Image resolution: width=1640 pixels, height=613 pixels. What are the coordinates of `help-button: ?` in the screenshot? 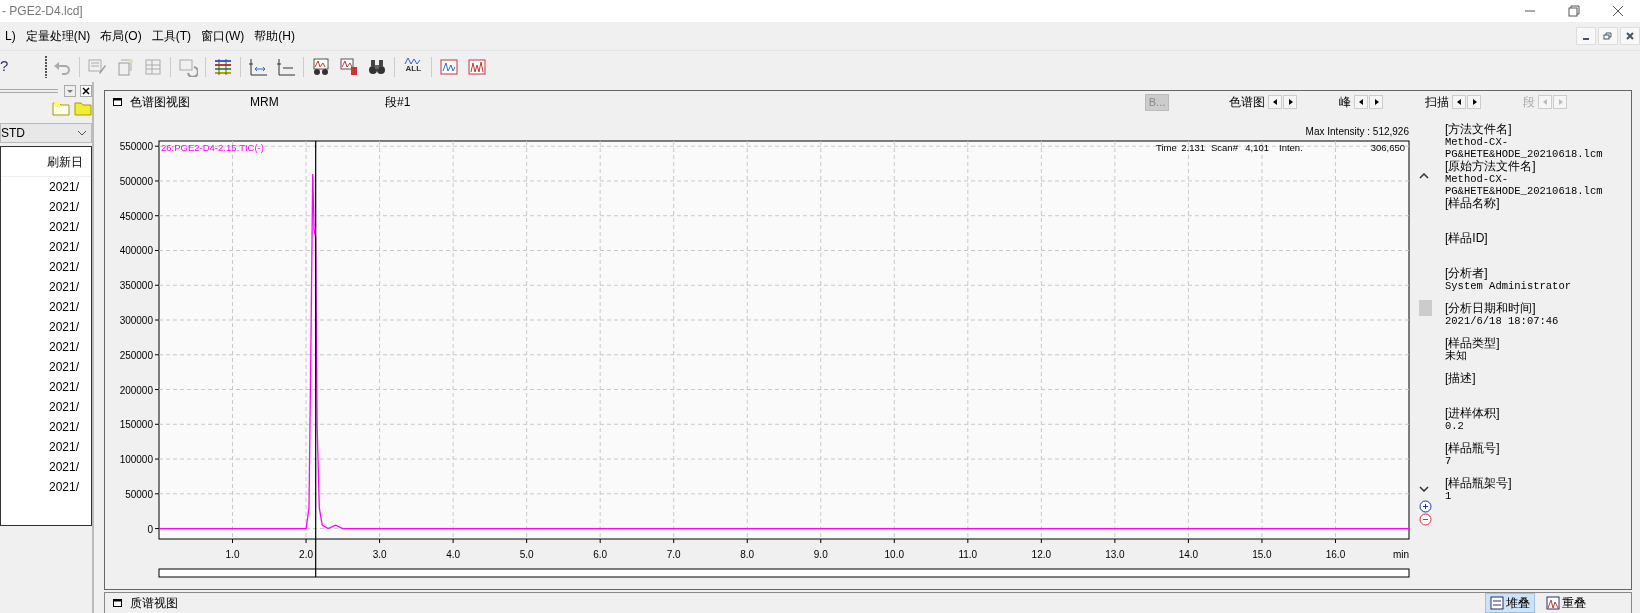 It's located at (4, 66).